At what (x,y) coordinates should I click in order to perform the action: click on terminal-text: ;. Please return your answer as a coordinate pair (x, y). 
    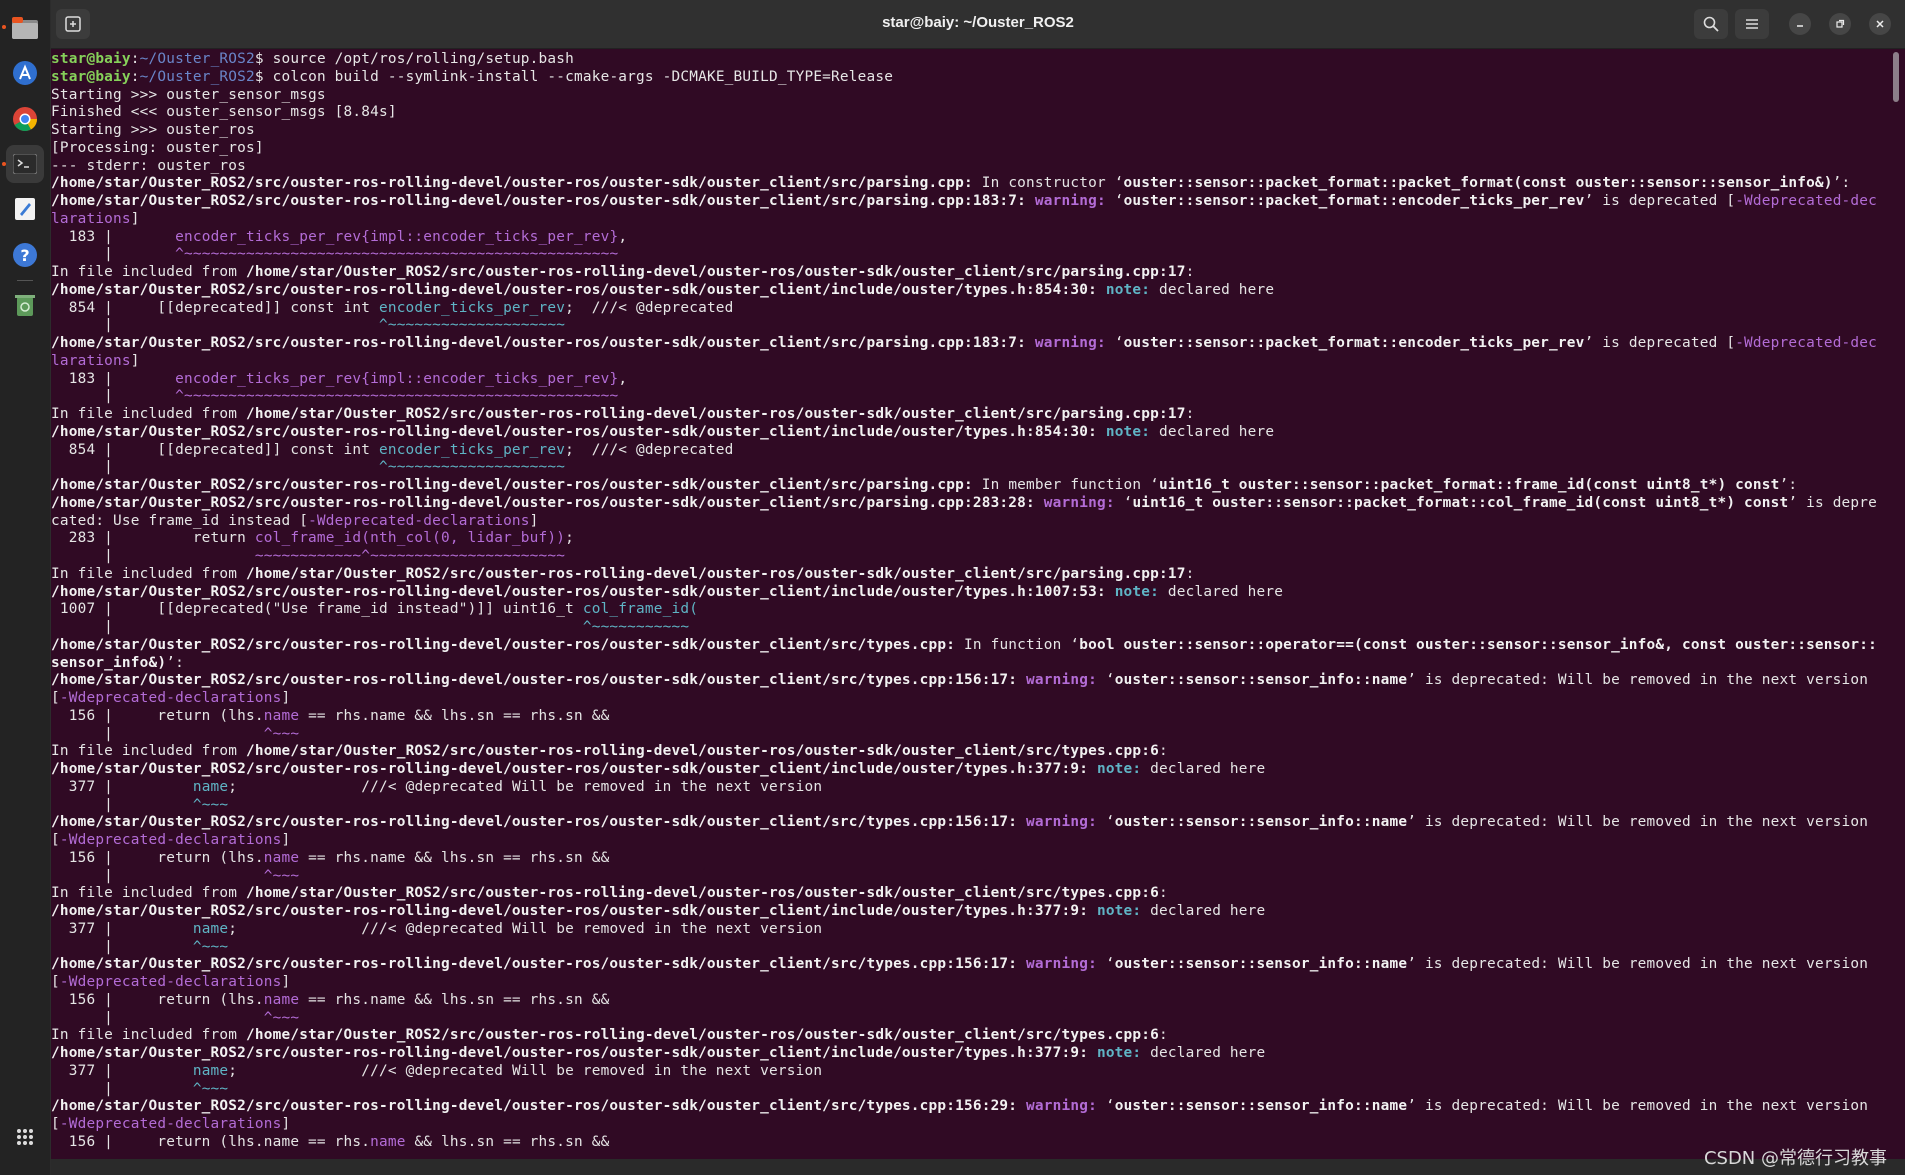
    Looking at the image, I should click on (569, 538).